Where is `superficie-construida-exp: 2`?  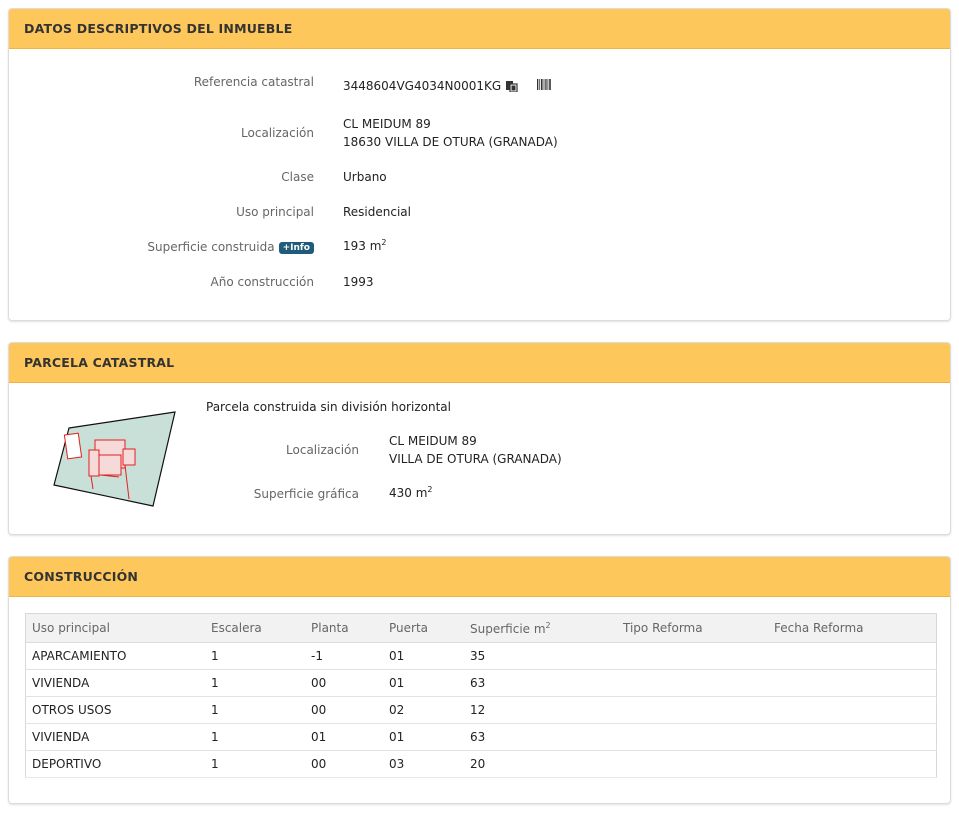 superficie-construida-exp: 2 is located at coordinates (384, 242).